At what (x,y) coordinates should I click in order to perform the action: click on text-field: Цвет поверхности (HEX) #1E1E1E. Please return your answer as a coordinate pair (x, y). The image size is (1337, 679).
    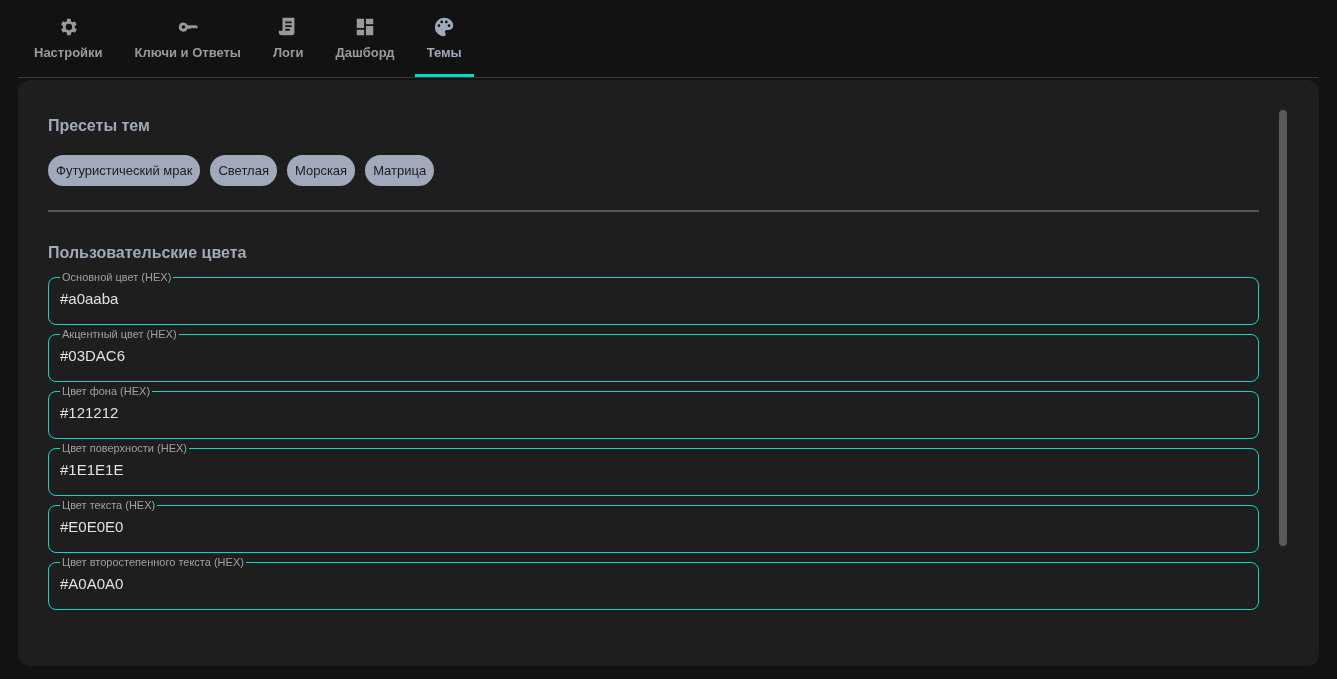
    Looking at the image, I should click on (653, 469).